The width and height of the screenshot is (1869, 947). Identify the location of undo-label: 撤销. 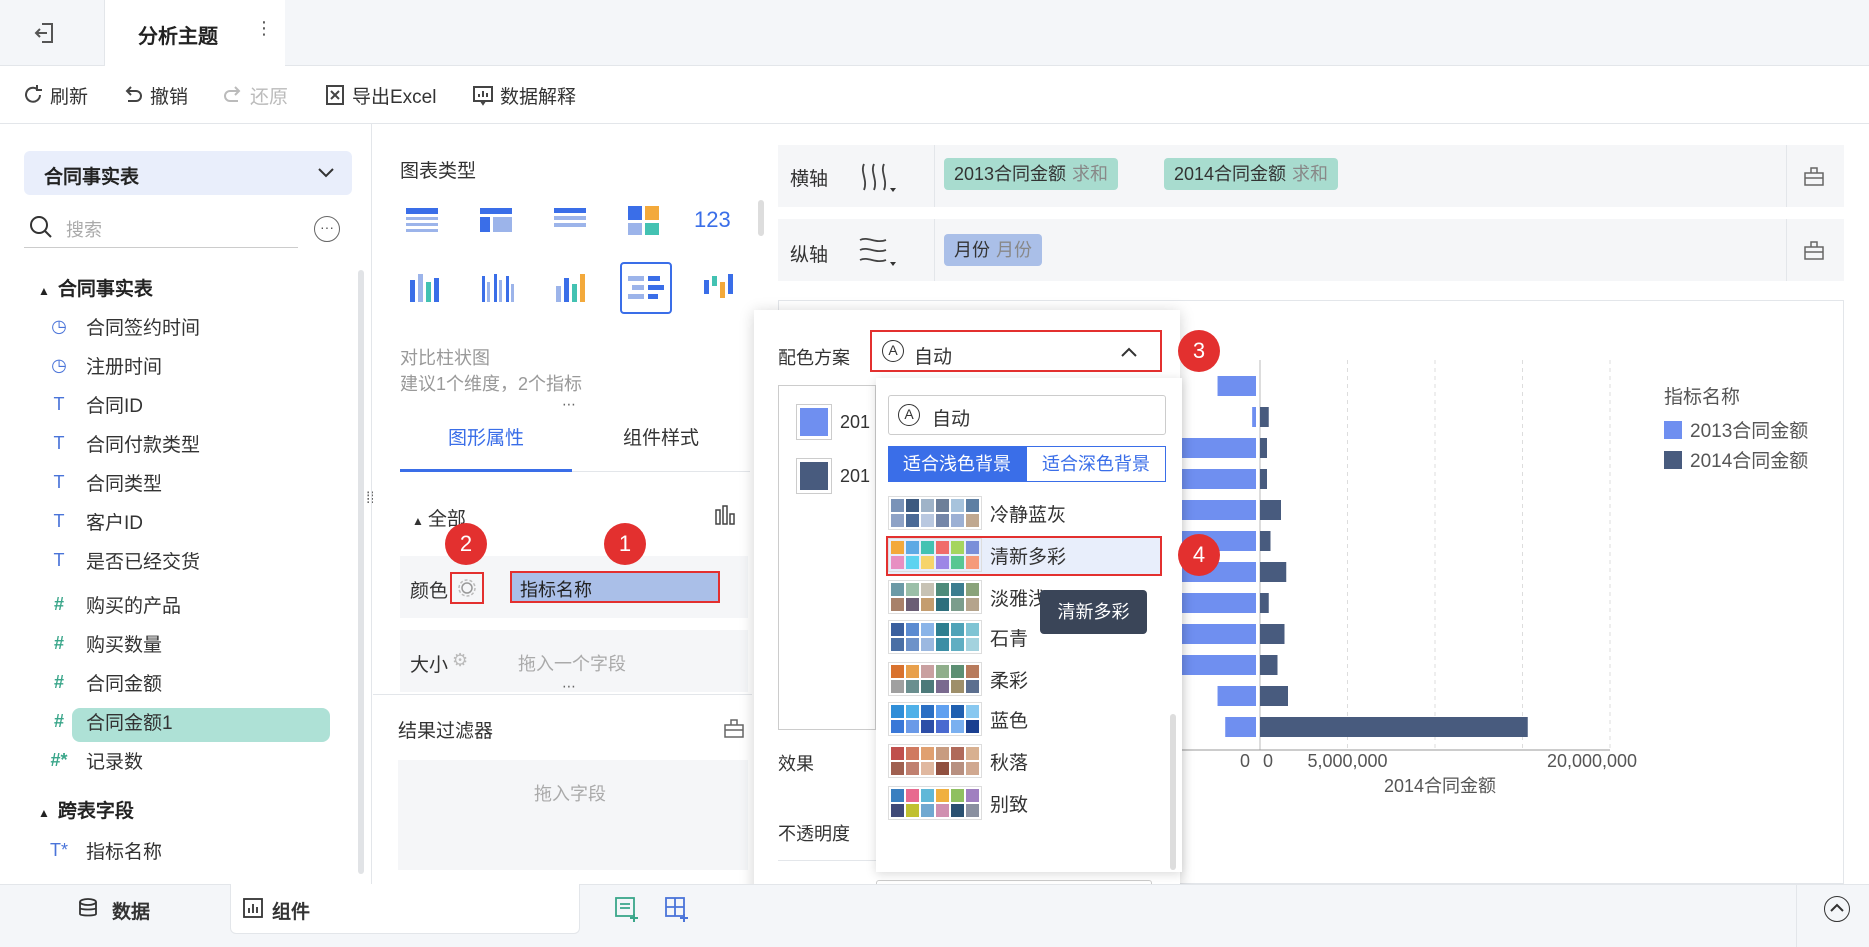
(169, 97).